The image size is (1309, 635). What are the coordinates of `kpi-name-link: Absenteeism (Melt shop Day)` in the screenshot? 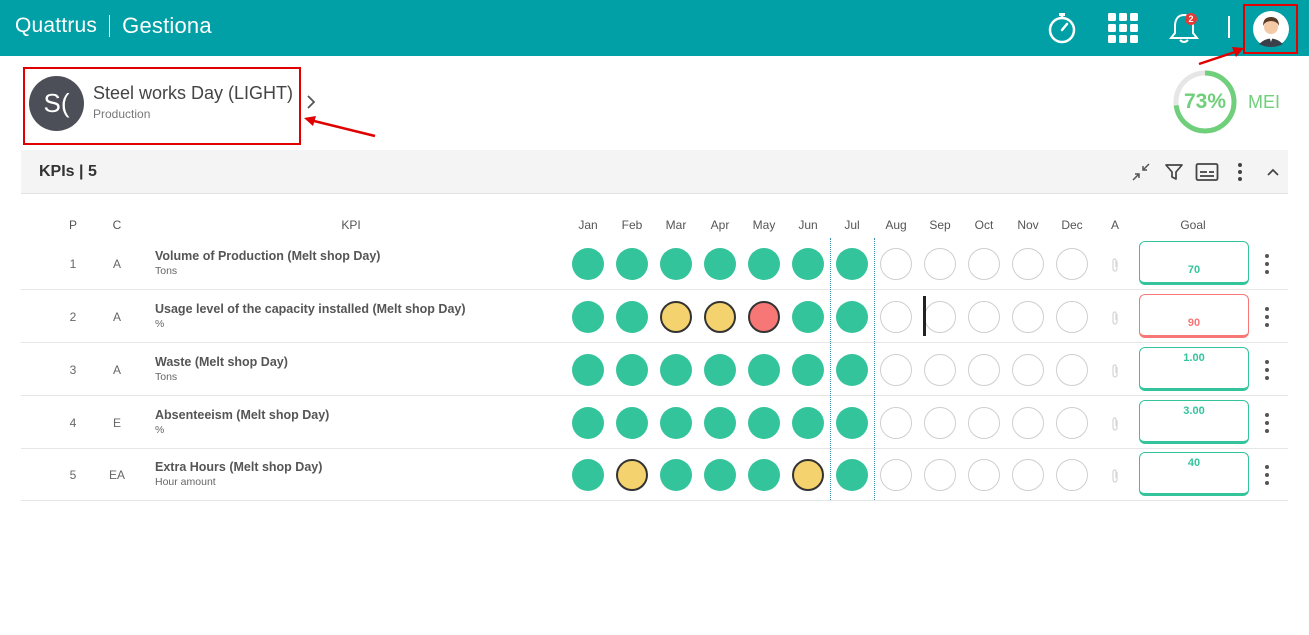 It's located at (242, 415).